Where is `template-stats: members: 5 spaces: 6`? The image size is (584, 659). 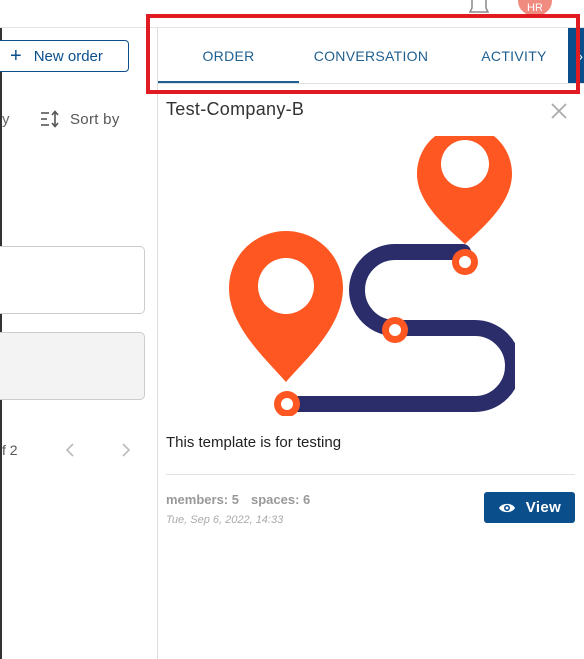 template-stats: members: 5 spaces: 6 is located at coordinates (238, 499).